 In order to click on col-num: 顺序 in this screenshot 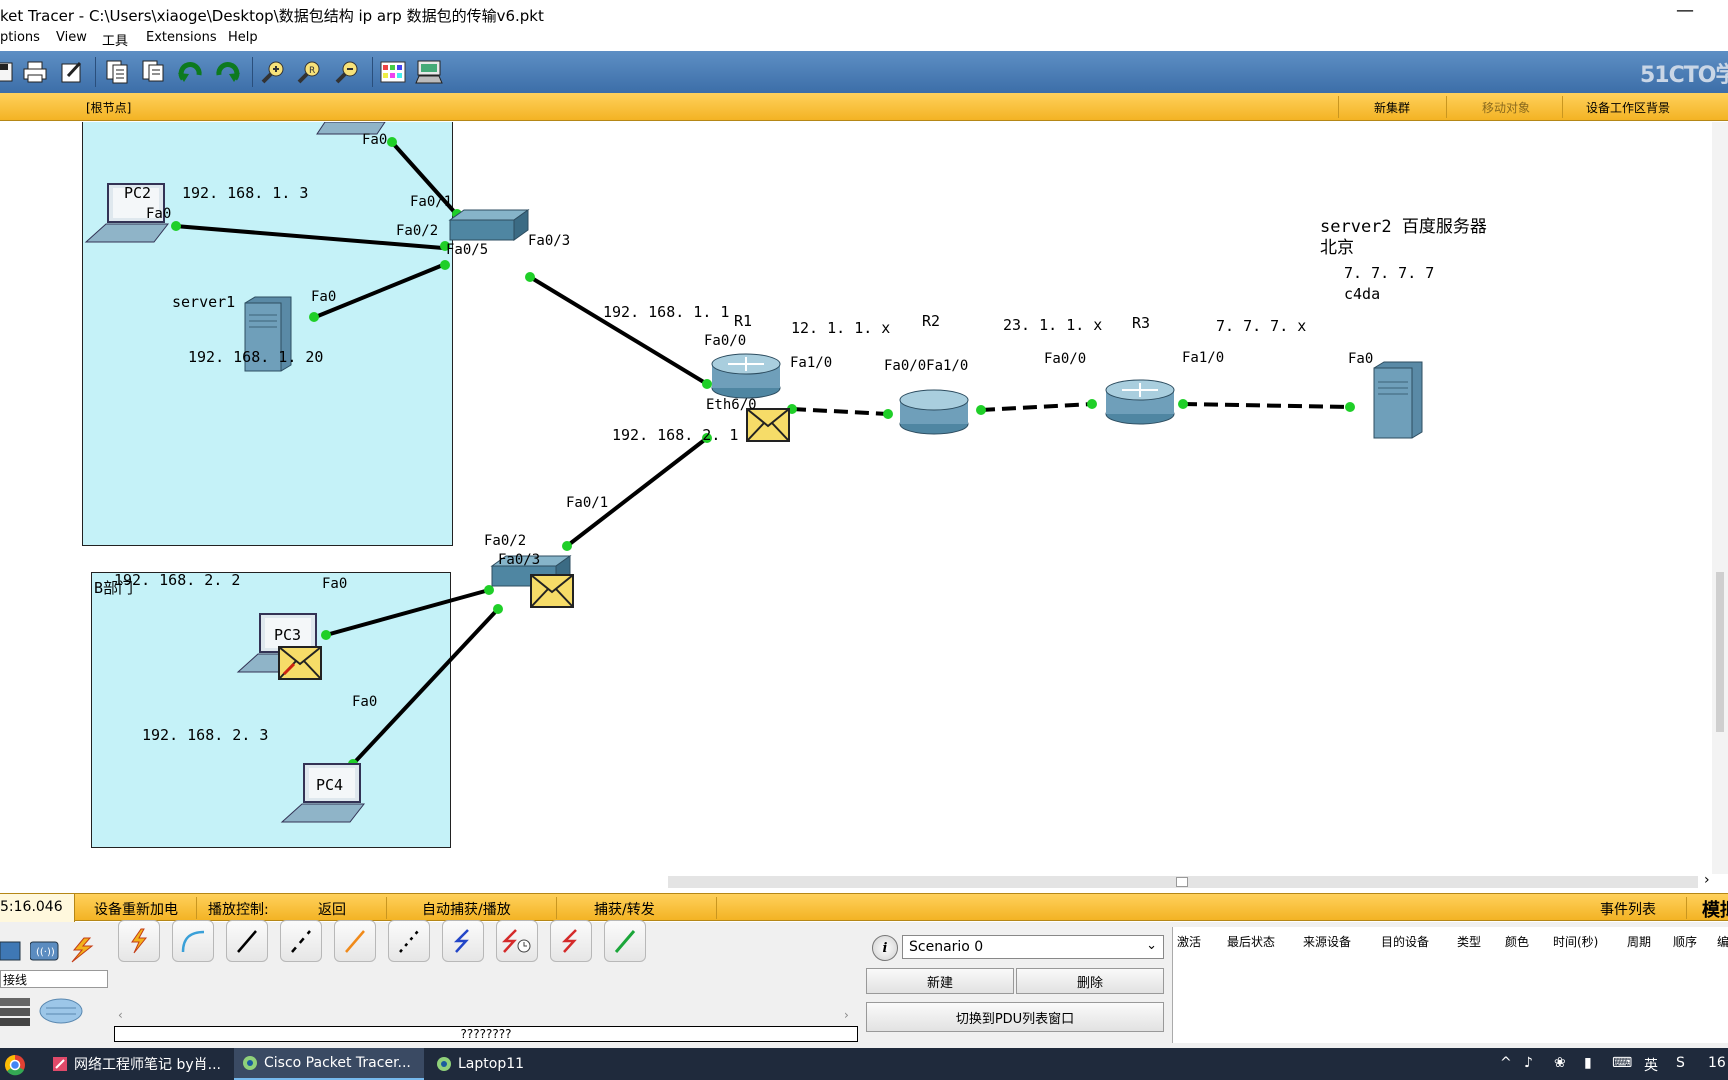, I will do `click(1685, 941)`.